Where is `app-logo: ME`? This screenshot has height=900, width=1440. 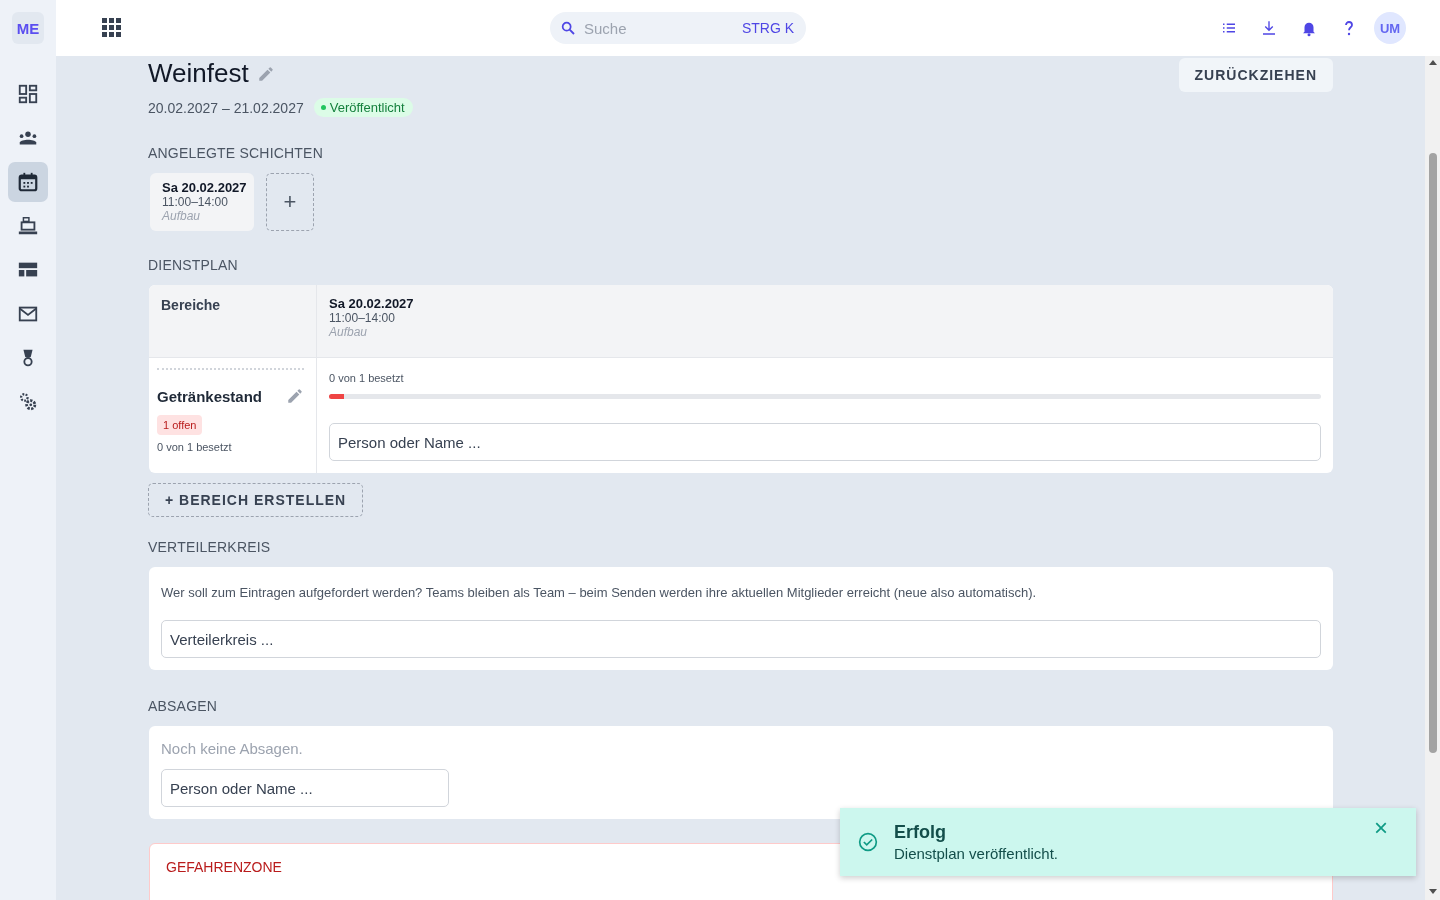 app-logo: ME is located at coordinates (28, 28).